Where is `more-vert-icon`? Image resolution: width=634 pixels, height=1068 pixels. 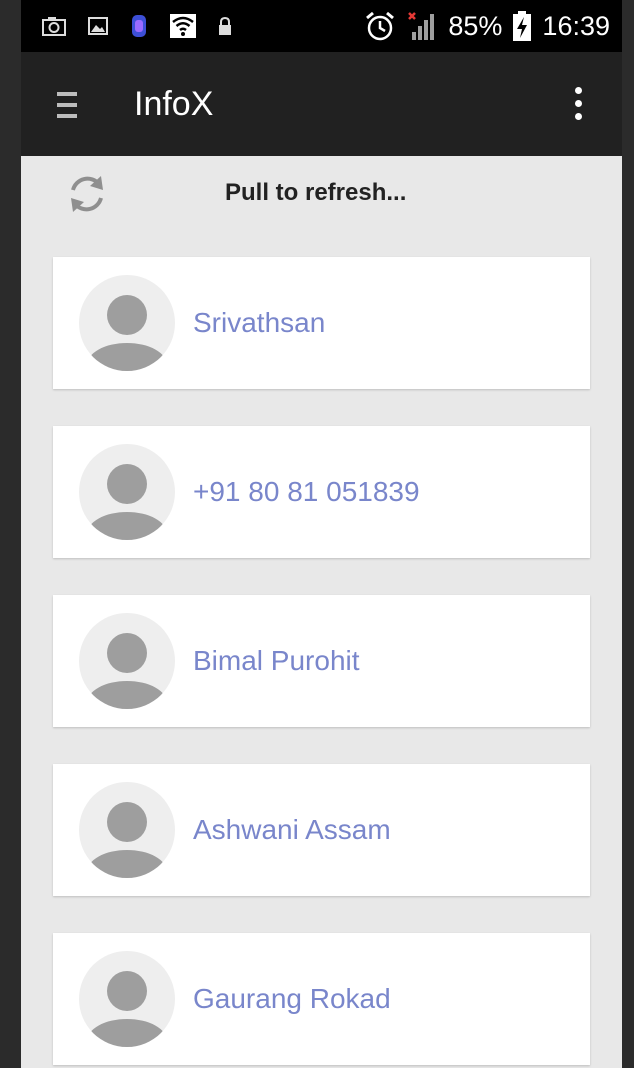 more-vert-icon is located at coordinates (578, 104).